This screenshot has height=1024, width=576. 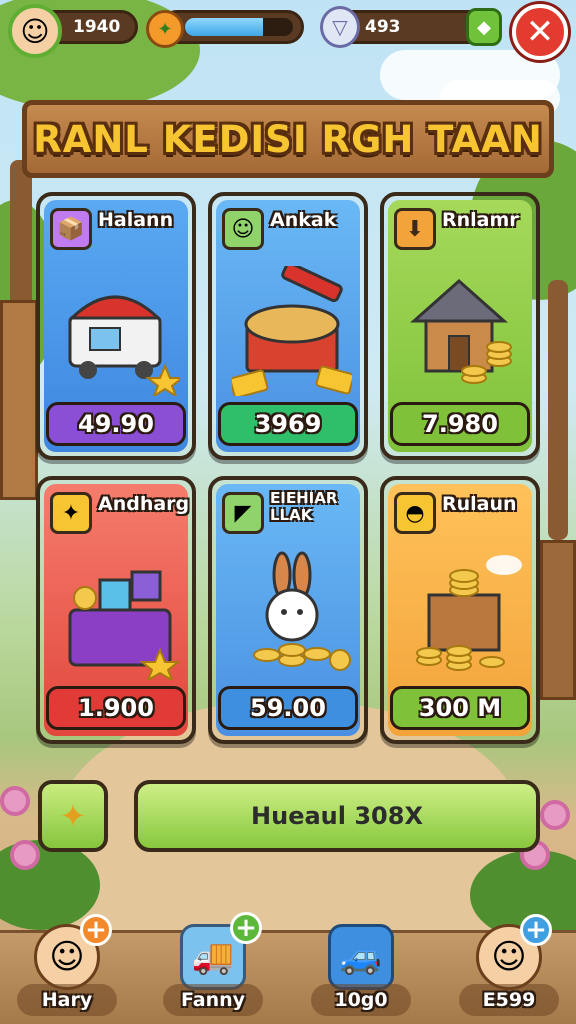 What do you see at coordinates (136, 220) in the screenshot?
I see `card-title: Halann` at bounding box center [136, 220].